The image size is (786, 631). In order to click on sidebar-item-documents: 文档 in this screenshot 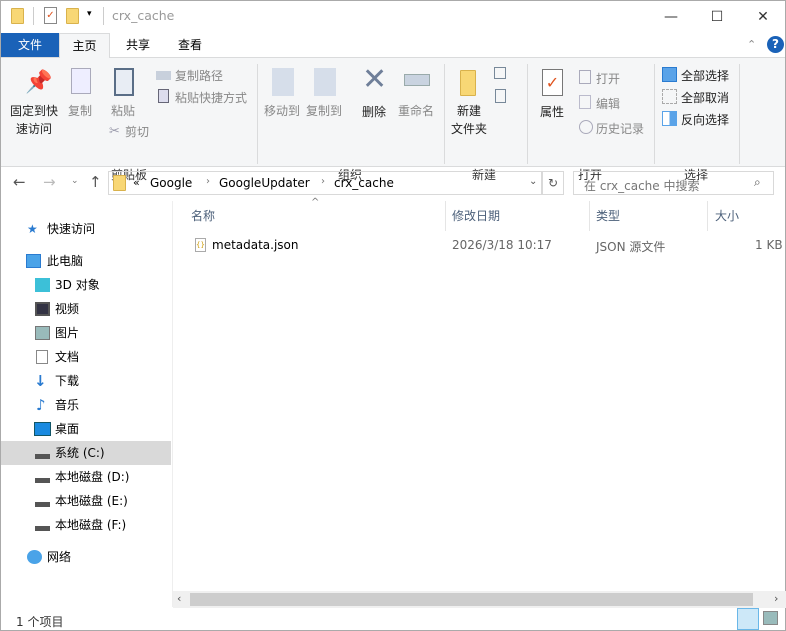, I will do `click(86, 357)`.